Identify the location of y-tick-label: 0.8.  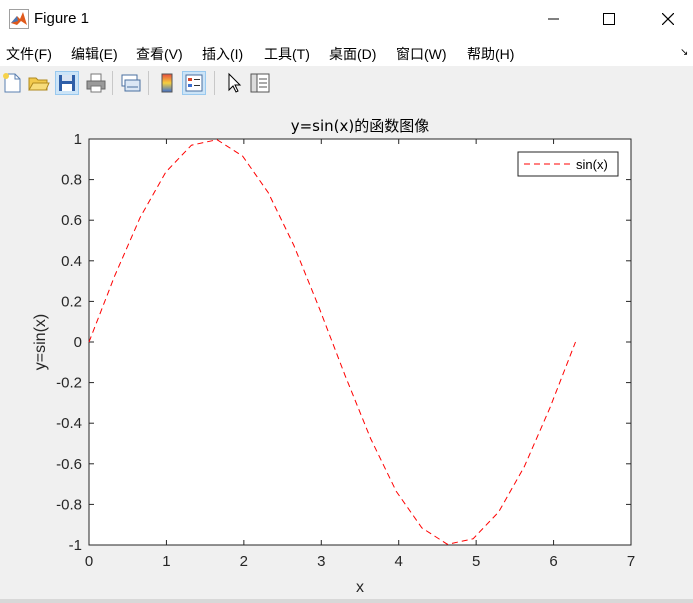
(71, 180).